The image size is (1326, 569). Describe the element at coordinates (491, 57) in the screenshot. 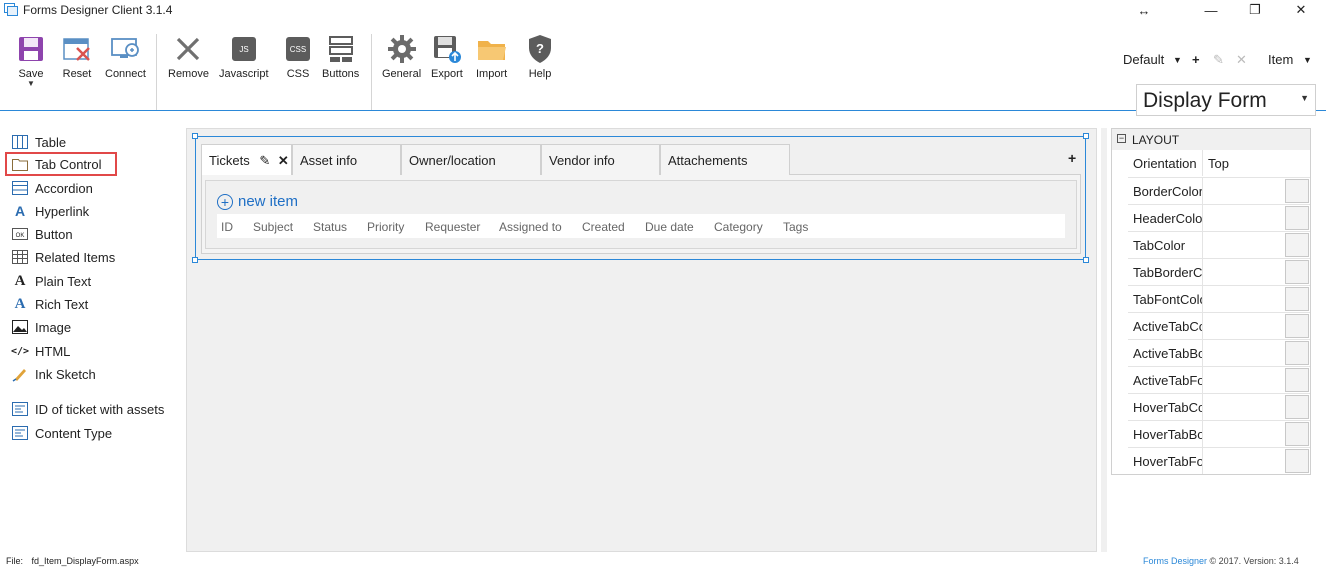

I see `import-button: Import` at that location.